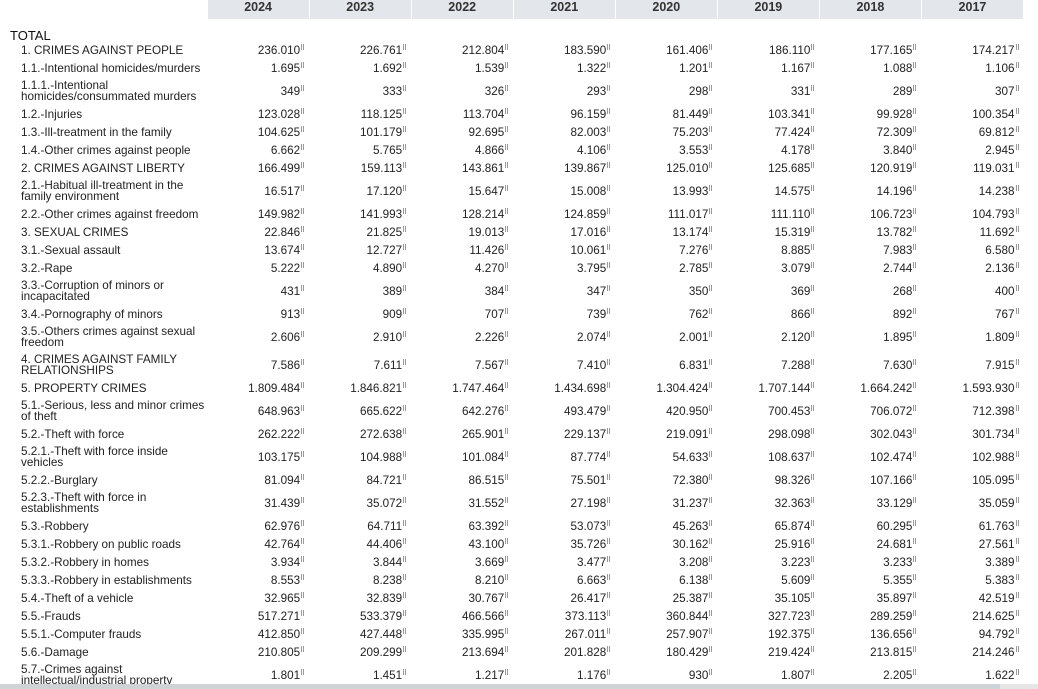 The image size is (1038, 689). What do you see at coordinates (1000, 675) in the screenshot?
I see `cell-value: 1.622` at bounding box center [1000, 675].